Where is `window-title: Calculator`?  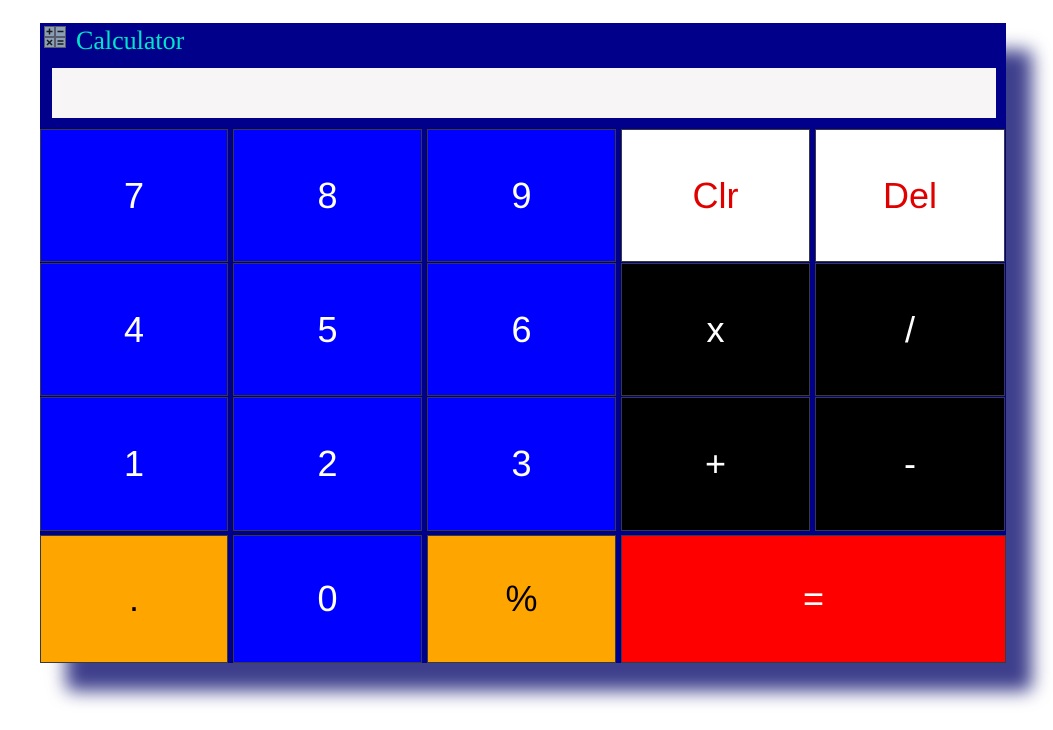 window-title: Calculator is located at coordinates (130, 40).